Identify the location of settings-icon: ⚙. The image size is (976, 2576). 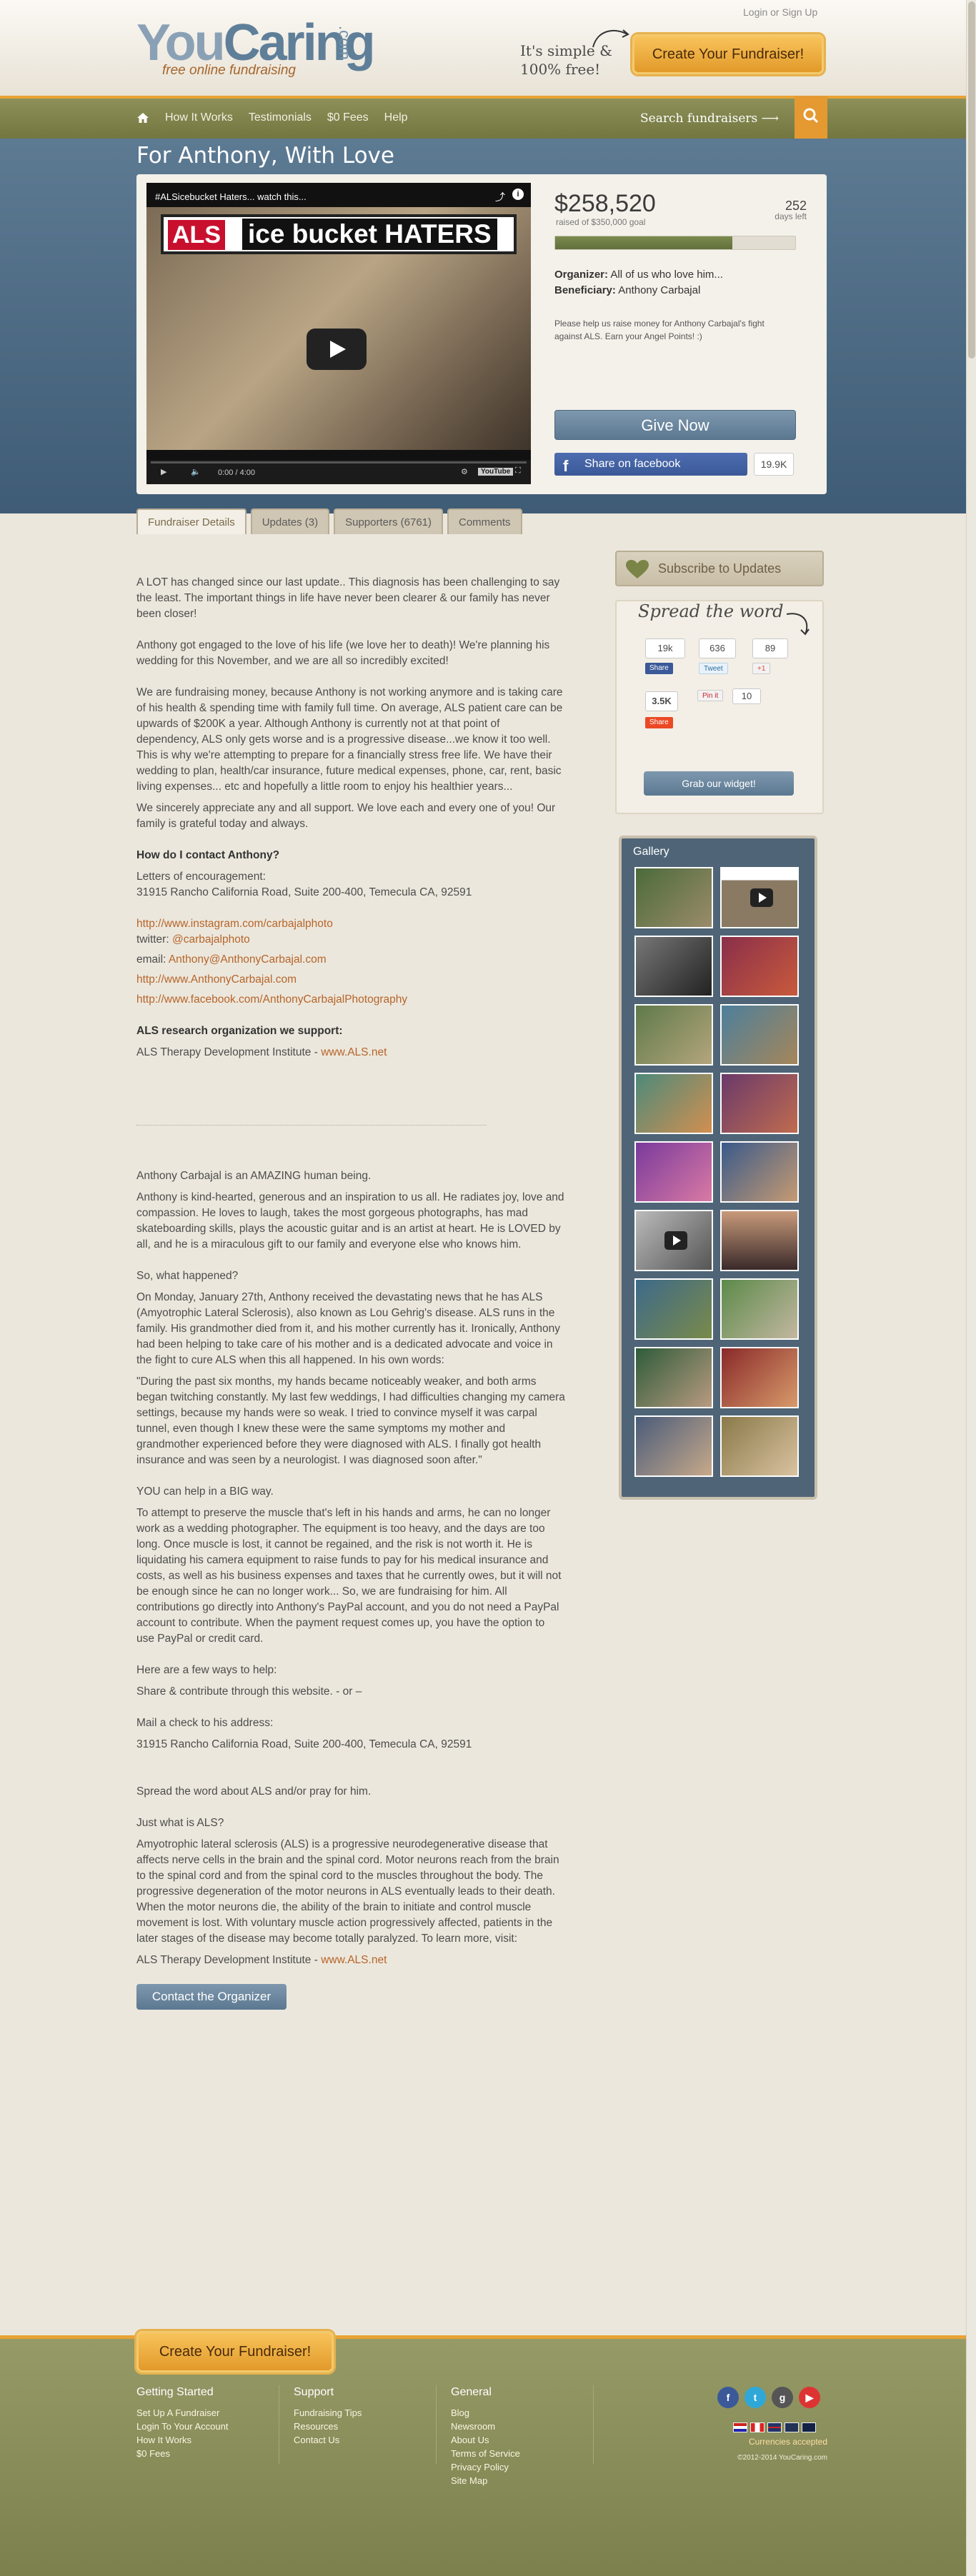
(464, 471).